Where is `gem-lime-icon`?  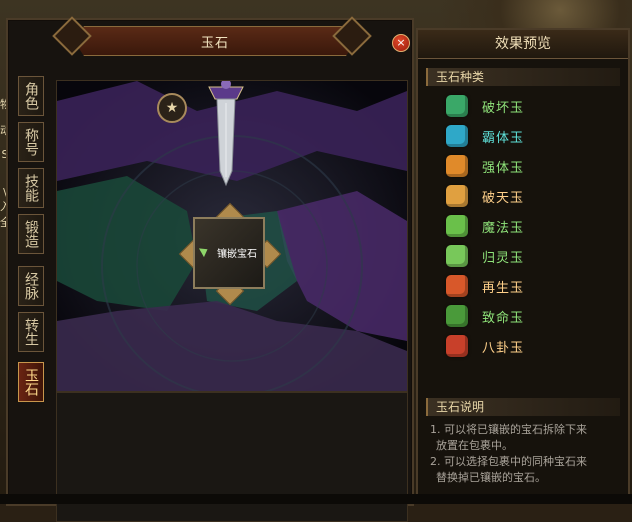 gem-lime-icon is located at coordinates (457, 226).